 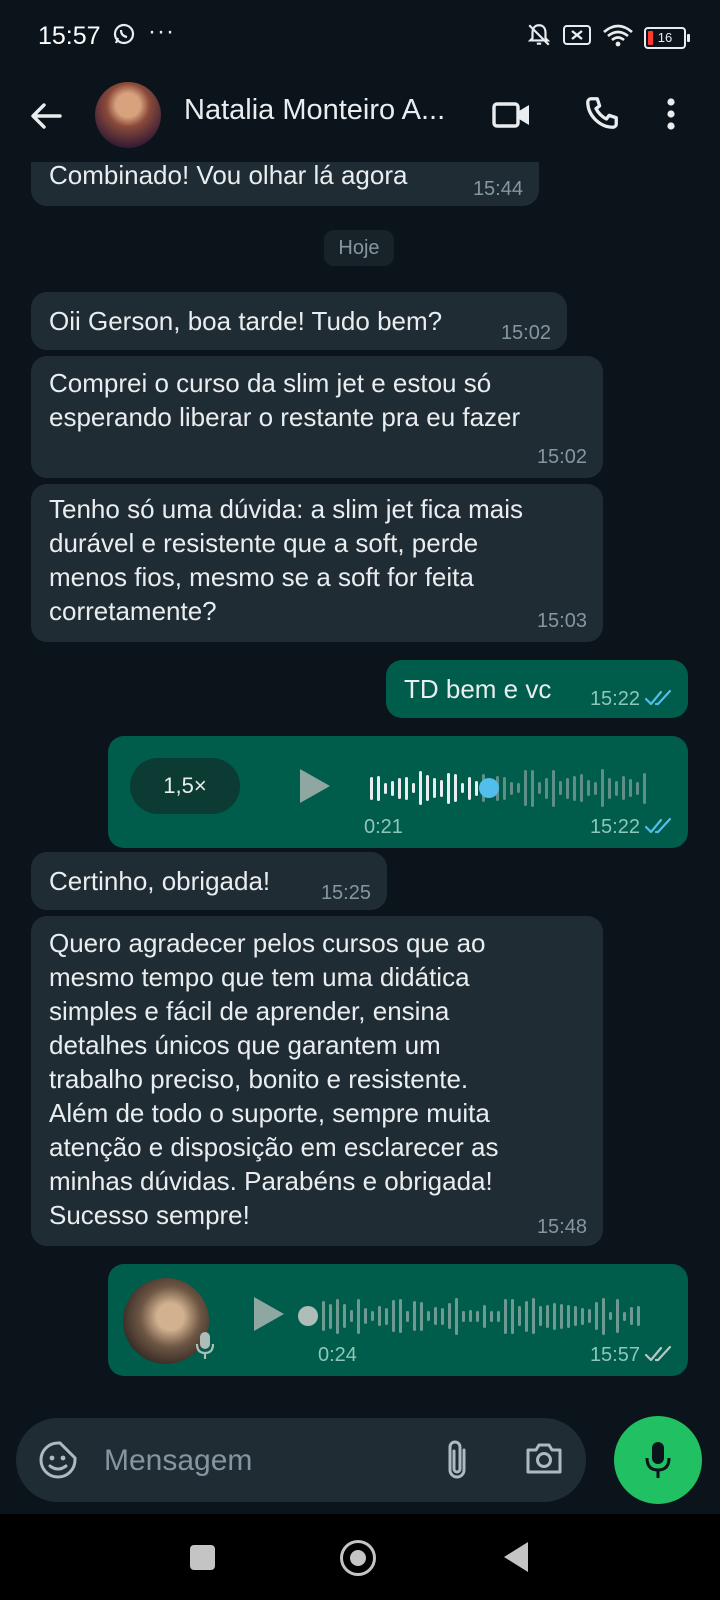 I want to click on message-text-line: menos fios, mesmo se a soft for feita, so click(x=261, y=577).